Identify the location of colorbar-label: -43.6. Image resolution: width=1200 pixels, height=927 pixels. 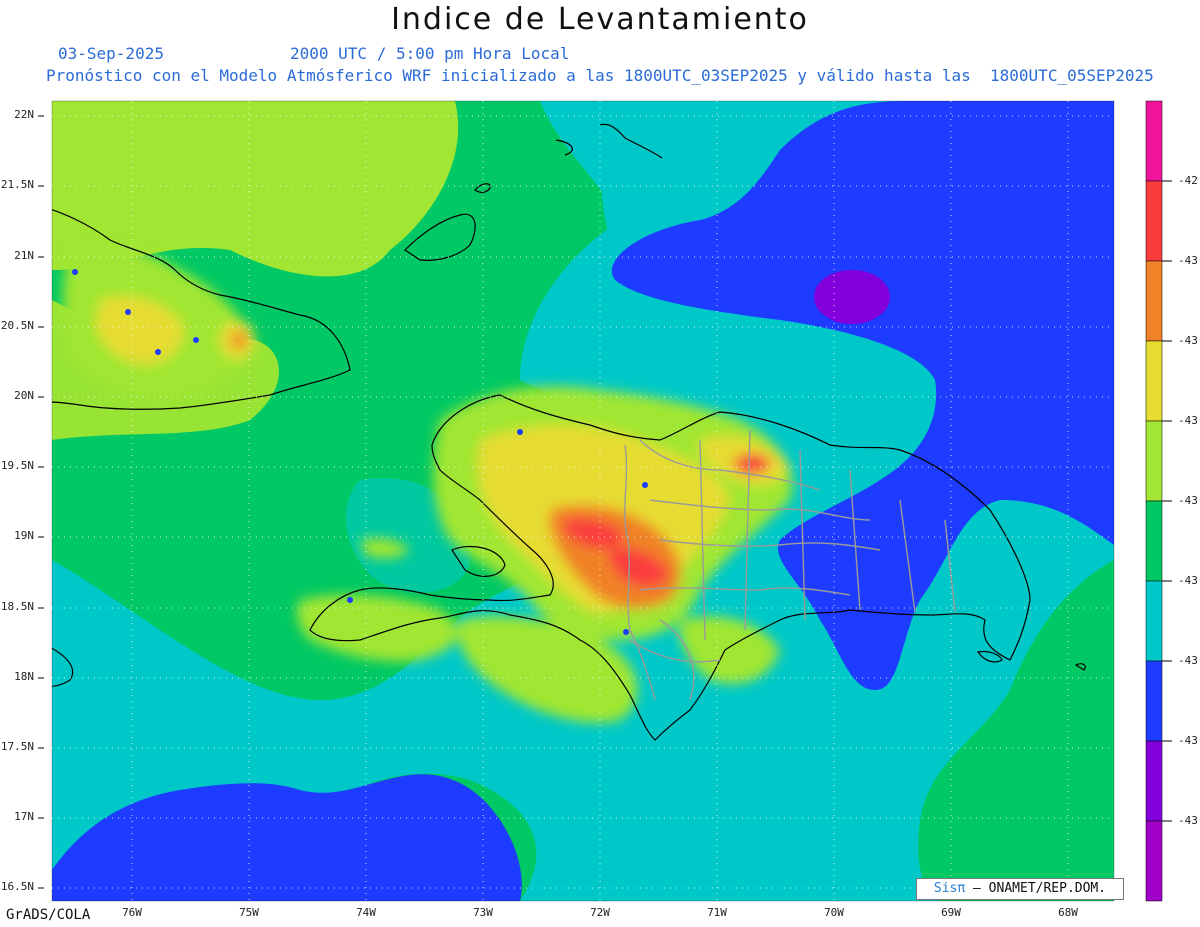
(1189, 740).